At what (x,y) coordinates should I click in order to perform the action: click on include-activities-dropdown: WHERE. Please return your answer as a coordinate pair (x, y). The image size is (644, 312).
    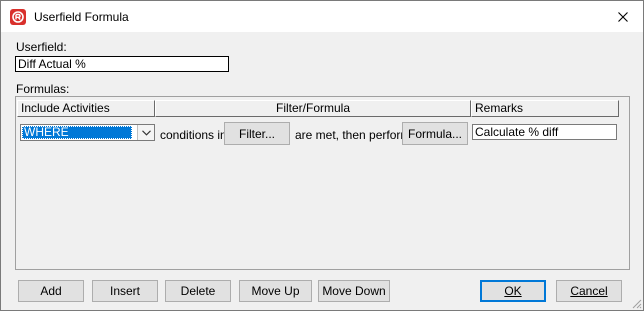
    Looking at the image, I should click on (87, 132).